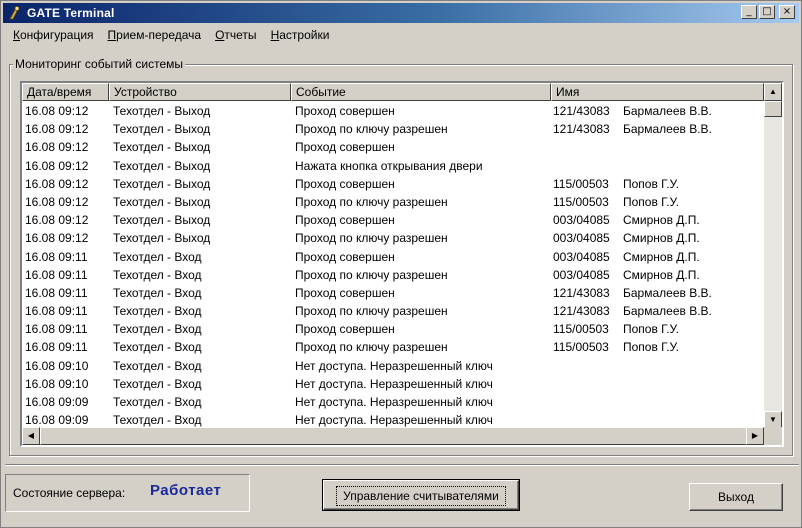 This screenshot has width=802, height=528. What do you see at coordinates (69, 493) in the screenshot?
I see `server-status-label: Состояние сервера:` at bounding box center [69, 493].